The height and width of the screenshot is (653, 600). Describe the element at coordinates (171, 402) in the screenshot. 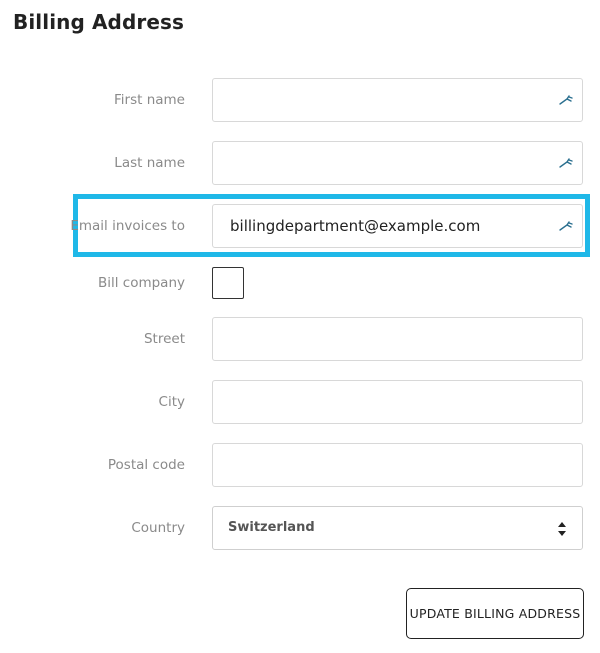

I see `city-label: City` at that location.